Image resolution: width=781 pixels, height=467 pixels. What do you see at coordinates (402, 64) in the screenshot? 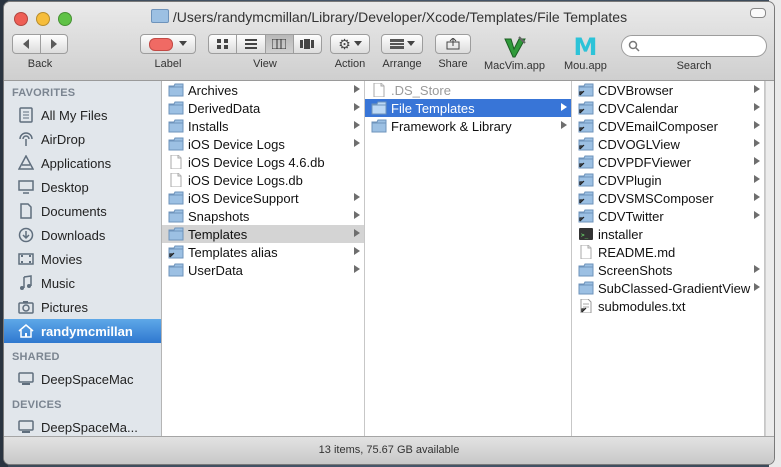
I see `arrange-label: Arrange` at bounding box center [402, 64].